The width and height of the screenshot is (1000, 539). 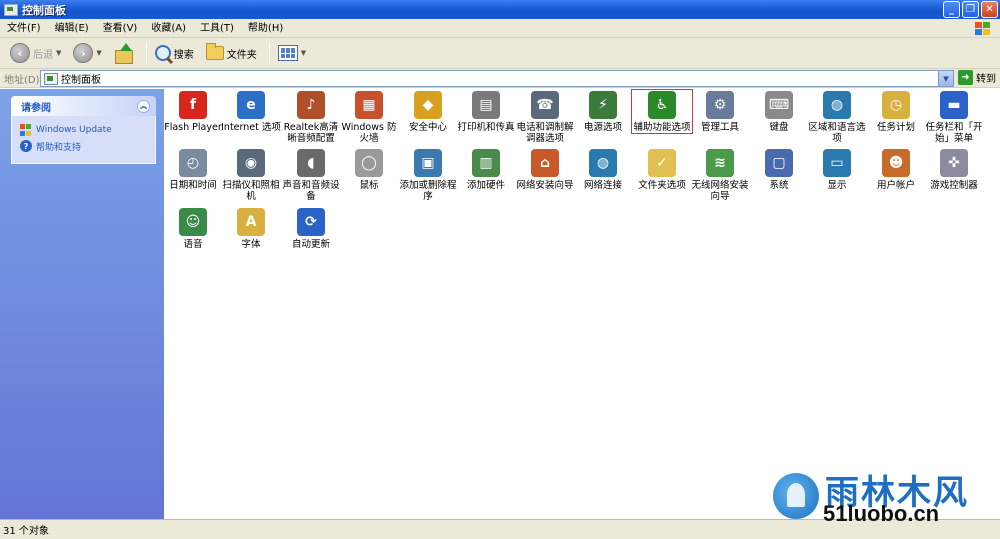 I want to click on control-panel-item: ⚙ 管理工具, so click(x=720, y=111).